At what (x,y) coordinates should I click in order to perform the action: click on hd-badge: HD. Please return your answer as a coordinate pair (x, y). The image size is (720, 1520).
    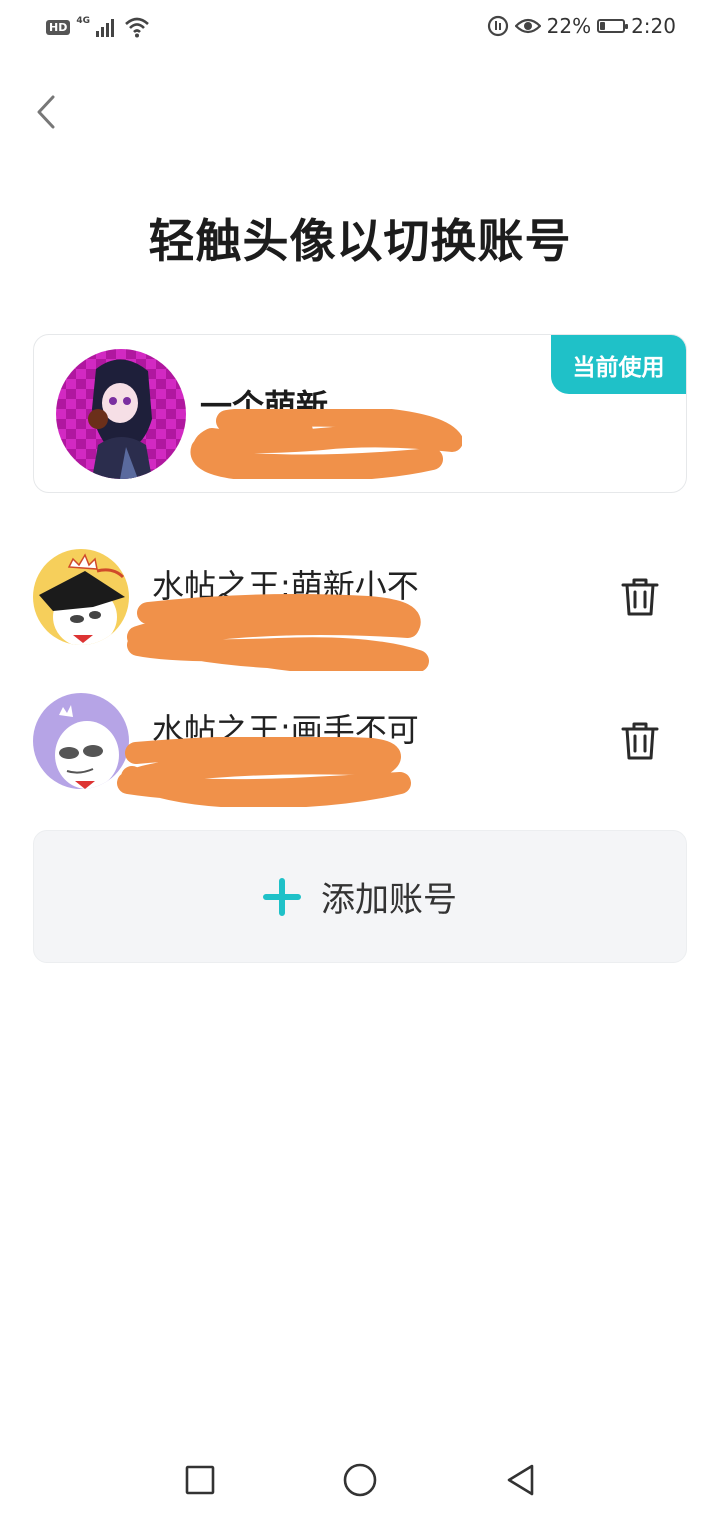
    Looking at the image, I should click on (58, 27).